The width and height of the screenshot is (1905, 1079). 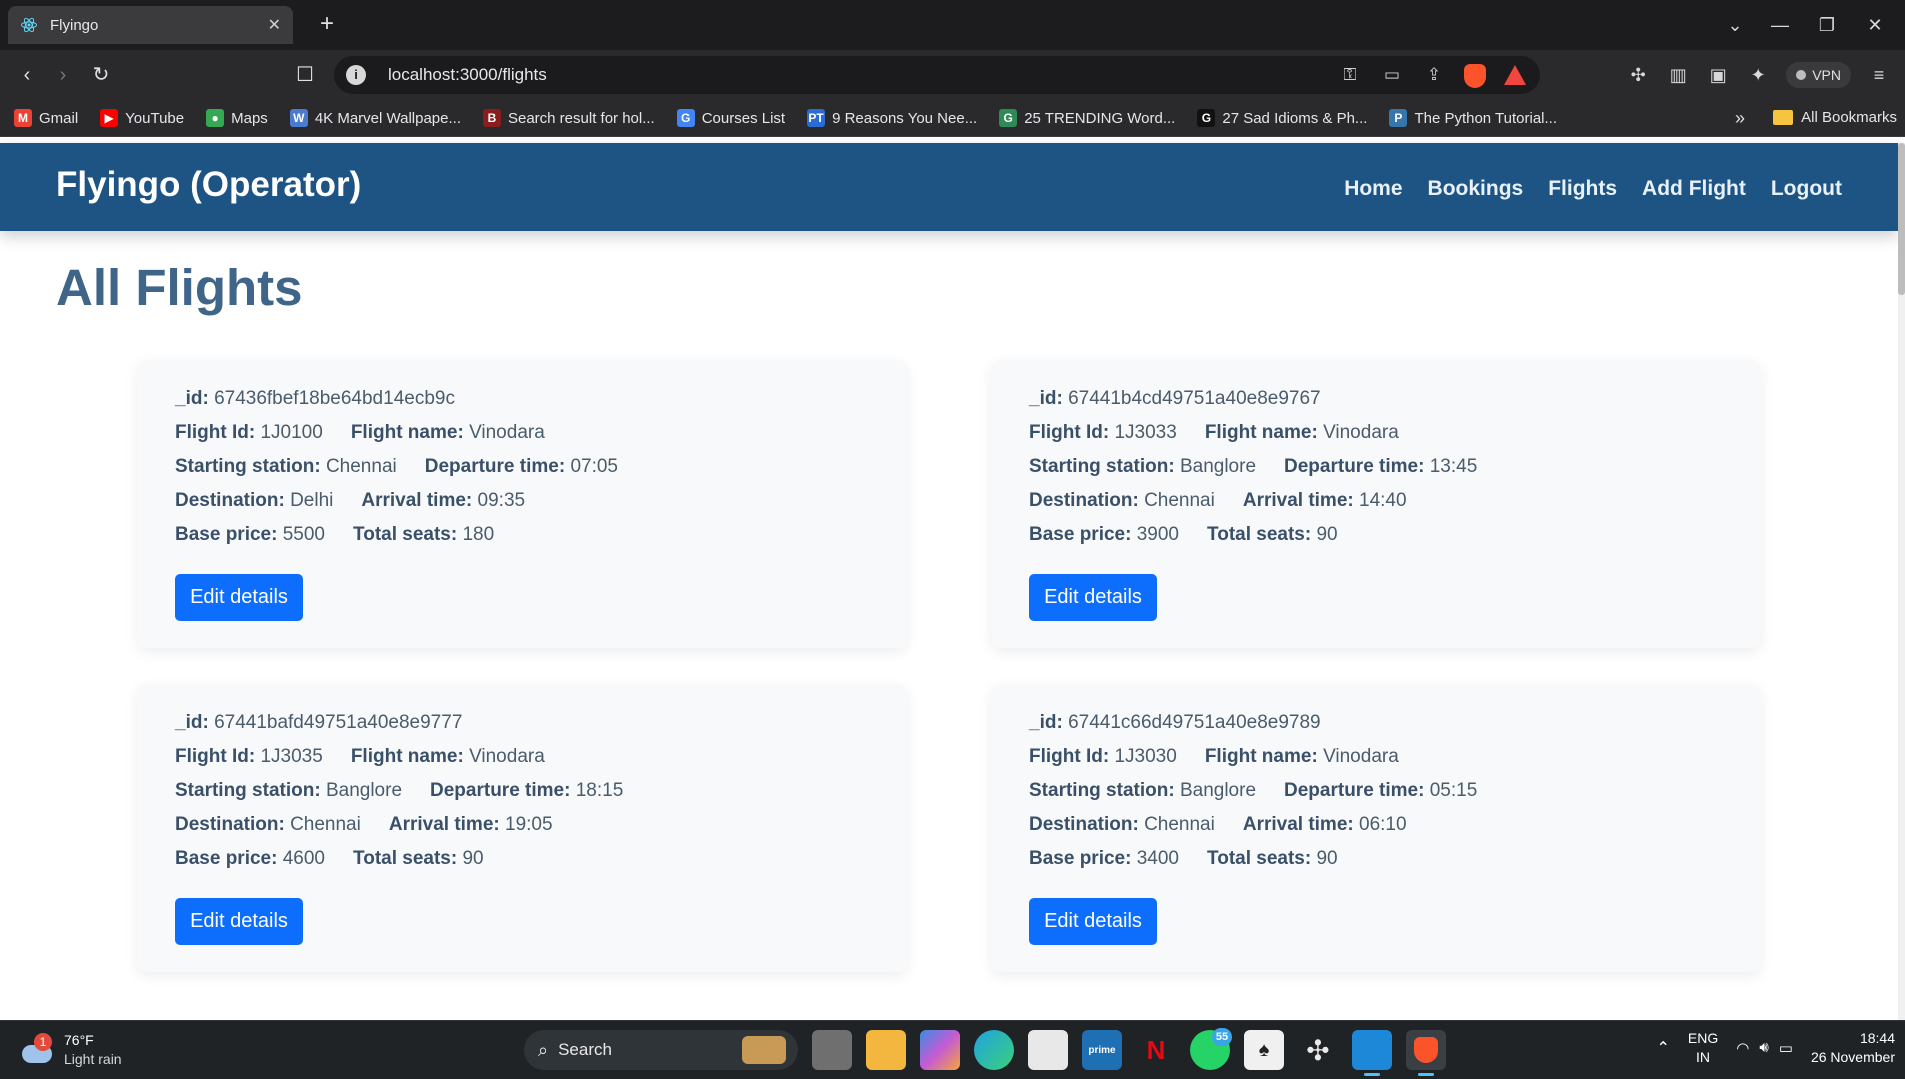 I want to click on bookmark-item: ▶ YouTube, so click(x=142, y=118).